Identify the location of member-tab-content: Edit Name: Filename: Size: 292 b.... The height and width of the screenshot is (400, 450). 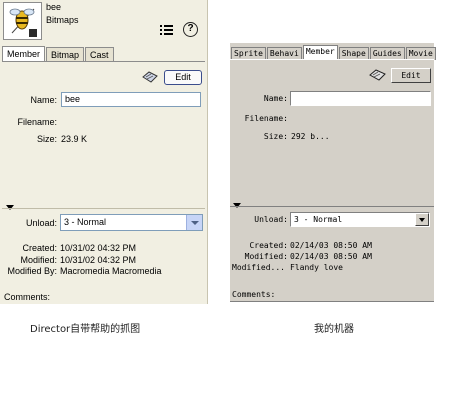
(332, 124).